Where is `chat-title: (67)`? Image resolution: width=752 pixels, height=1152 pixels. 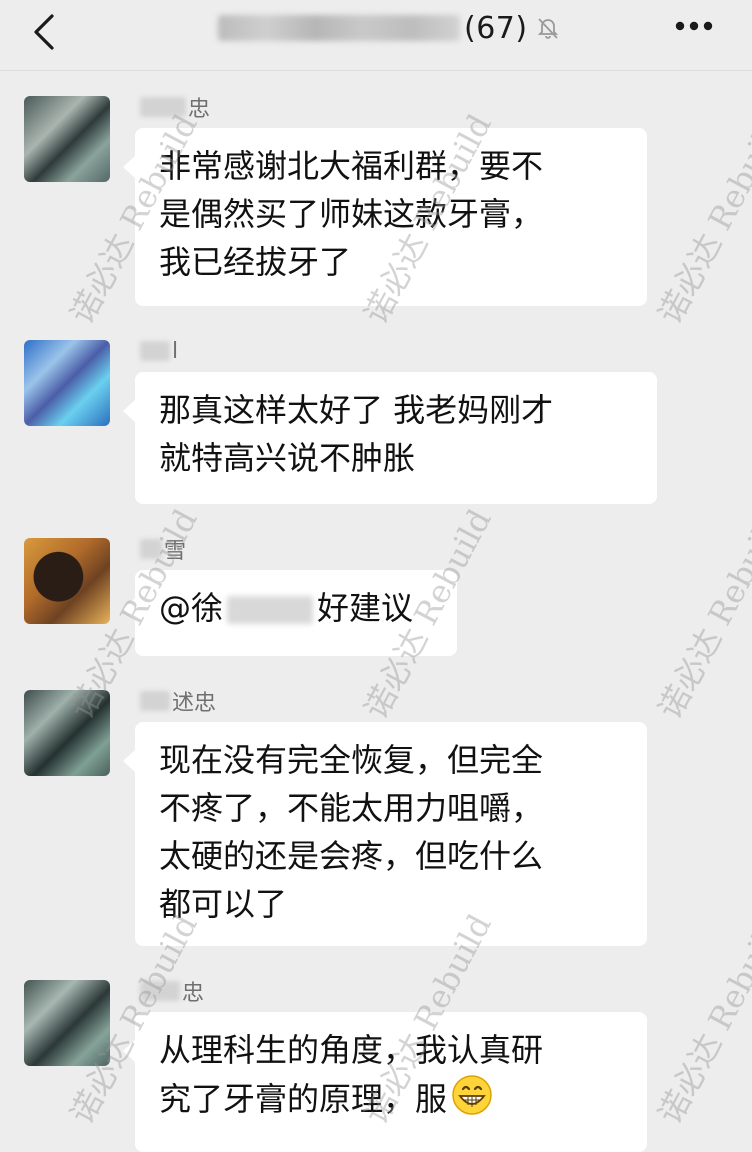 chat-title: (67) is located at coordinates (389, 28).